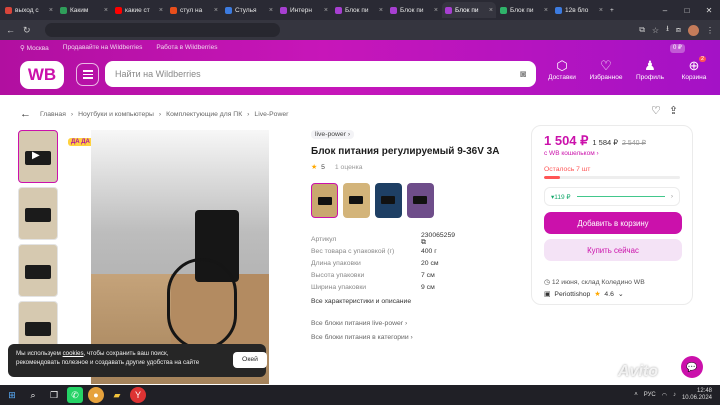 This screenshot has width=720, height=405. Describe the element at coordinates (138, 395) in the screenshot. I see `yandex-browser-icon: Y` at that location.